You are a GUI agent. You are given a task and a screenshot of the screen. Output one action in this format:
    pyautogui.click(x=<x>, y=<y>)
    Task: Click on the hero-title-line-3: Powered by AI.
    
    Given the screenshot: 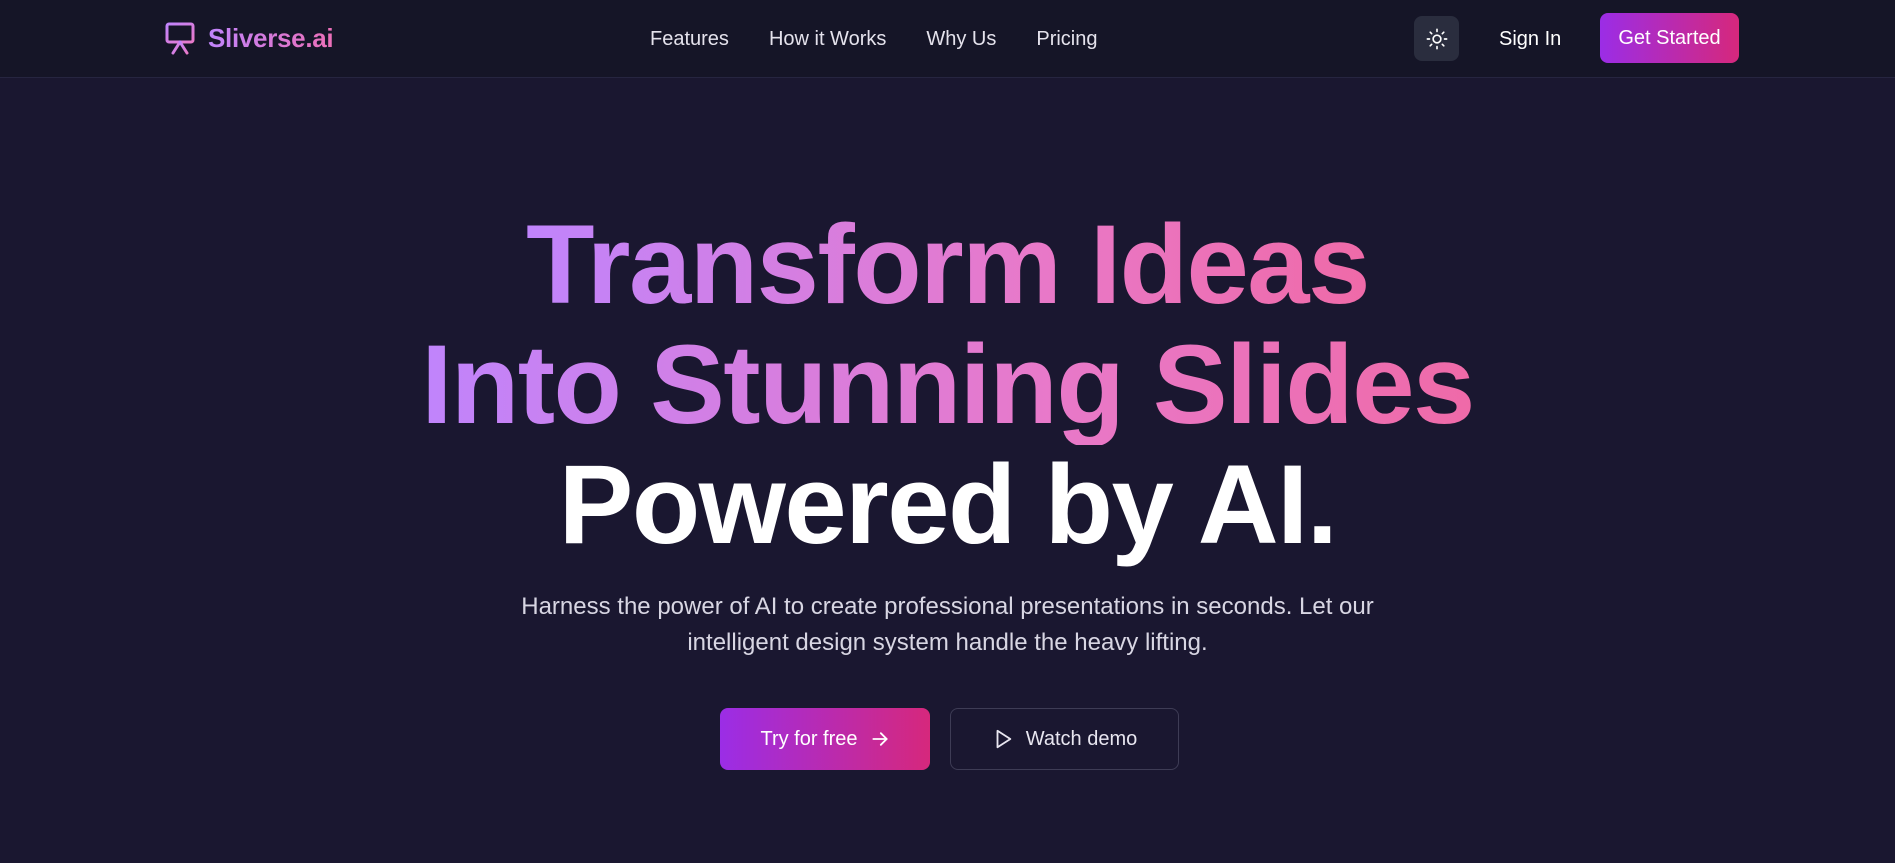 What is the action you would take?
    pyautogui.click(x=948, y=504)
    